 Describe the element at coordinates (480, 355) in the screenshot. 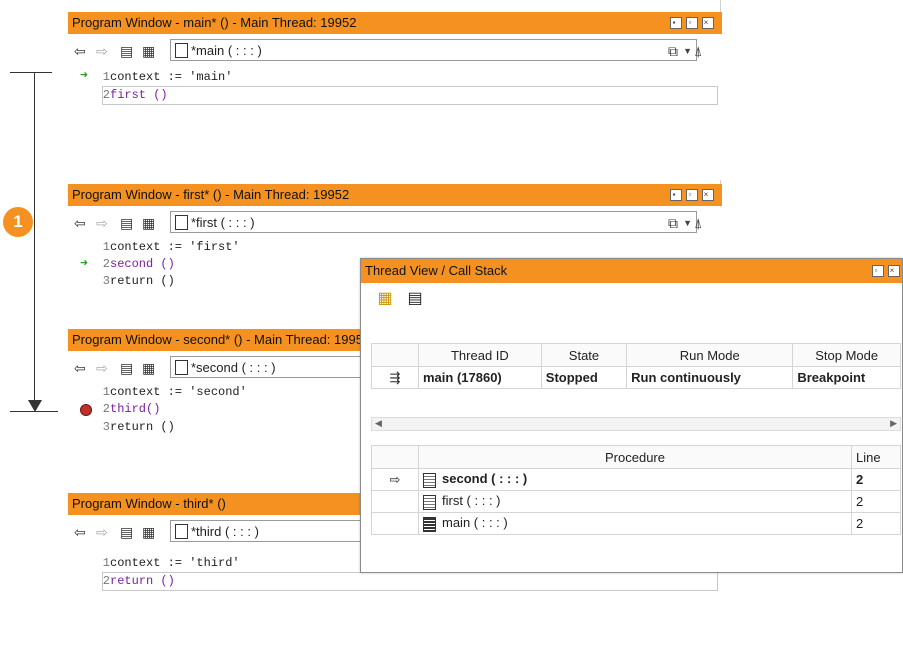

I see `column-header: Thread ID` at that location.